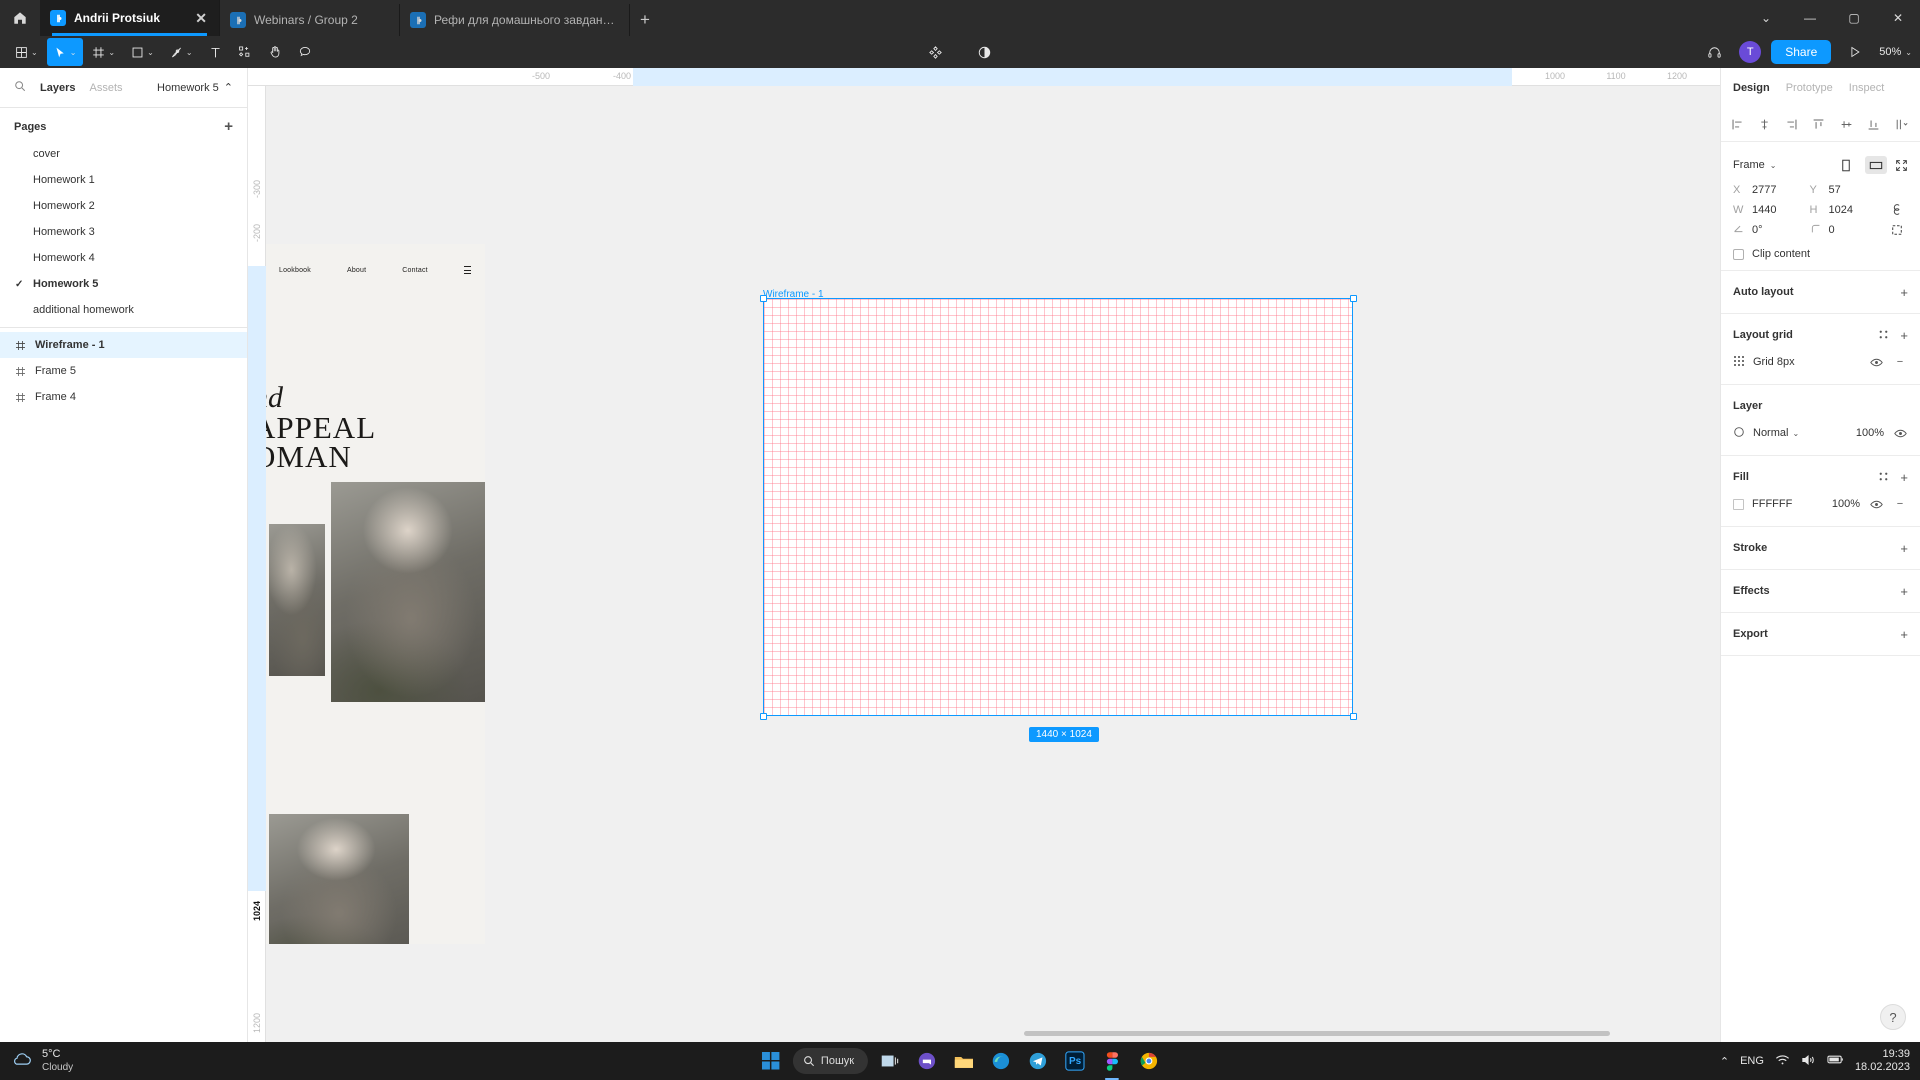 The height and width of the screenshot is (1080, 1920). What do you see at coordinates (1075, 1061) in the screenshot?
I see `photoshop-icon: Ps` at bounding box center [1075, 1061].